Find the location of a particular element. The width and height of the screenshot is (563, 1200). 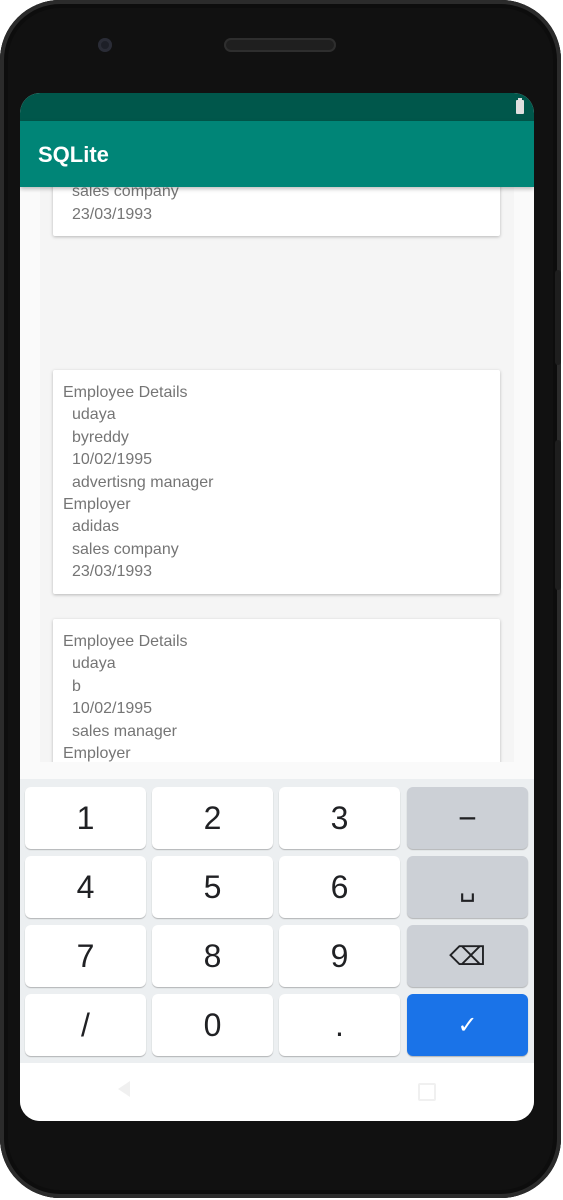

power-button is located at coordinates (558, 317).